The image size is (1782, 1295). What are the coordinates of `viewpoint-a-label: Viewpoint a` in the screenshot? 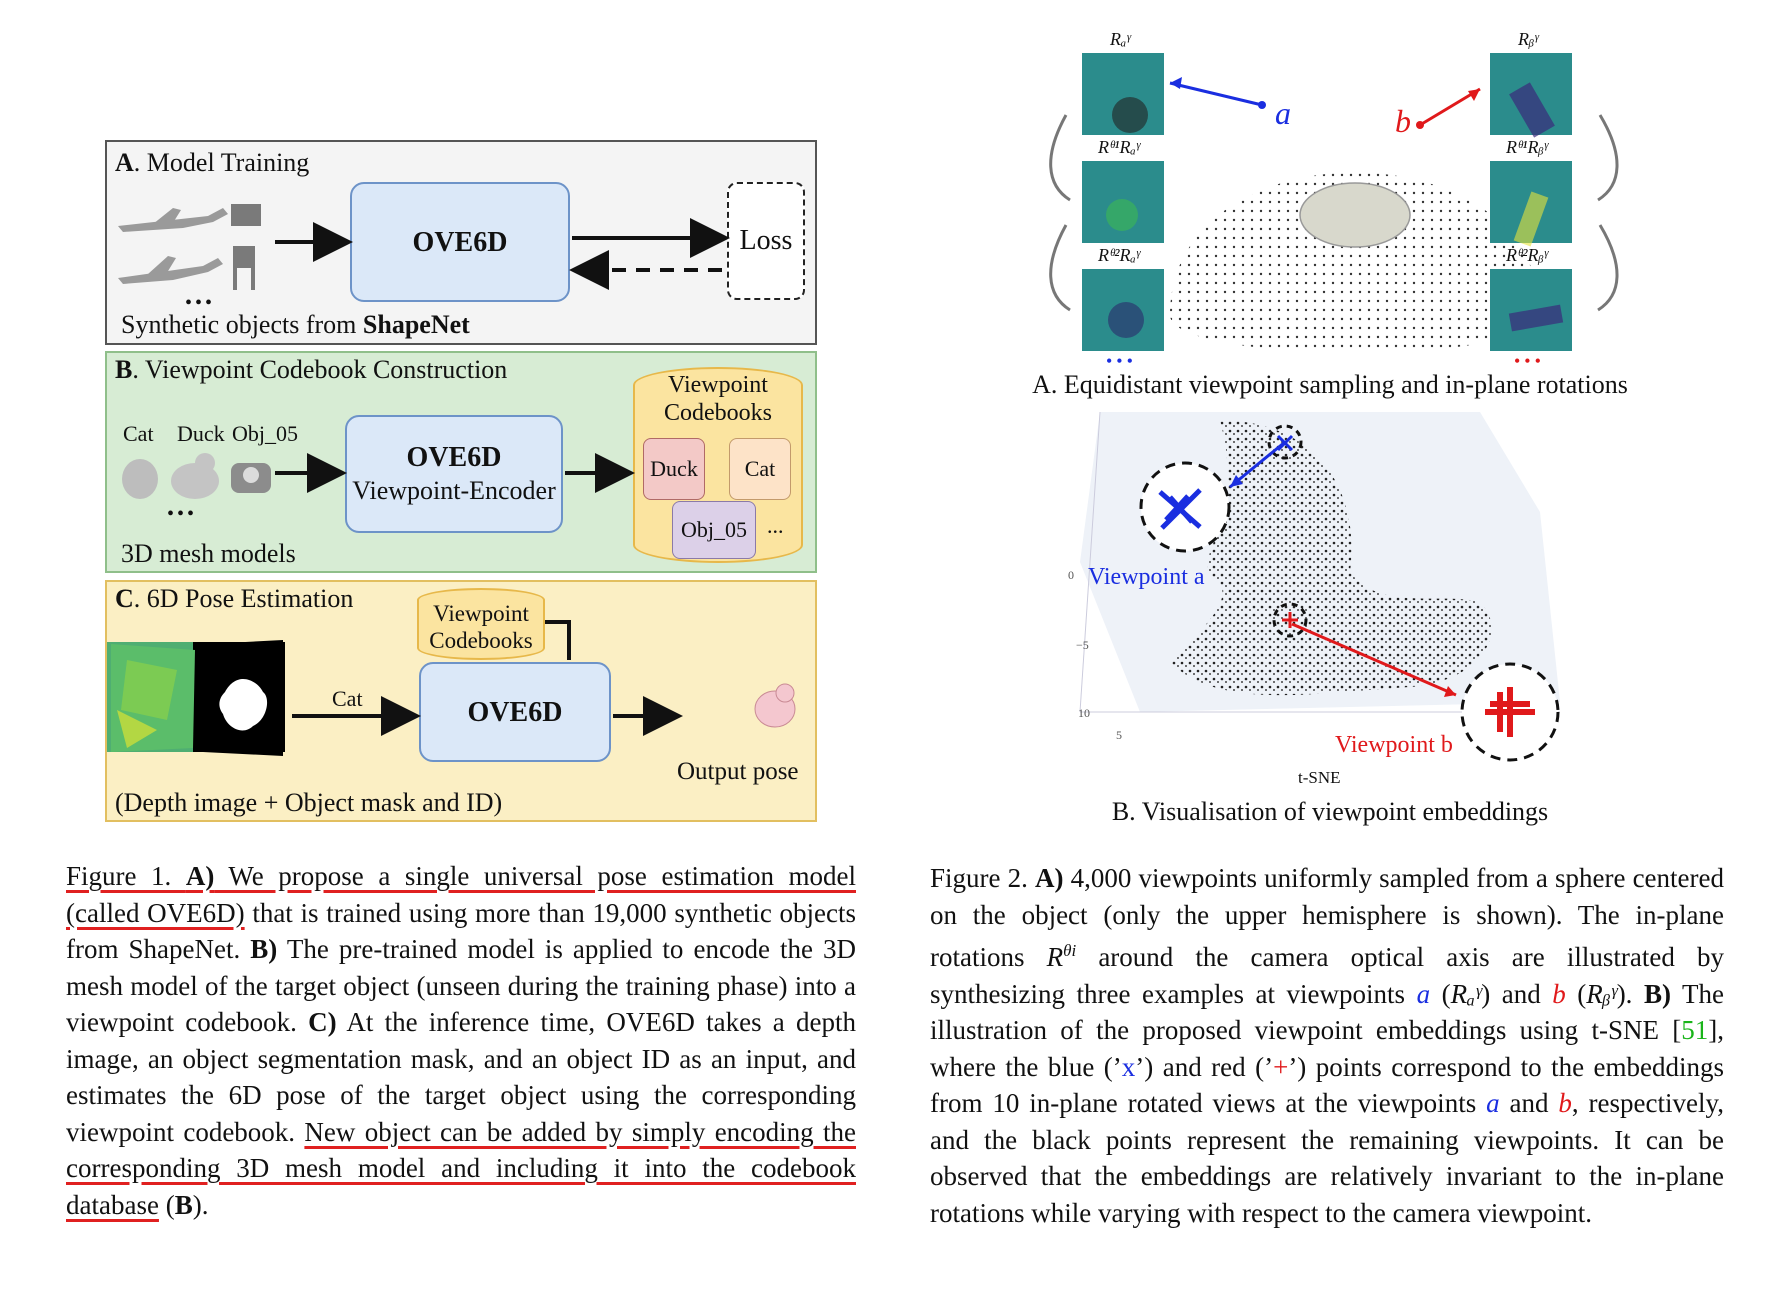 It's located at (1146, 577).